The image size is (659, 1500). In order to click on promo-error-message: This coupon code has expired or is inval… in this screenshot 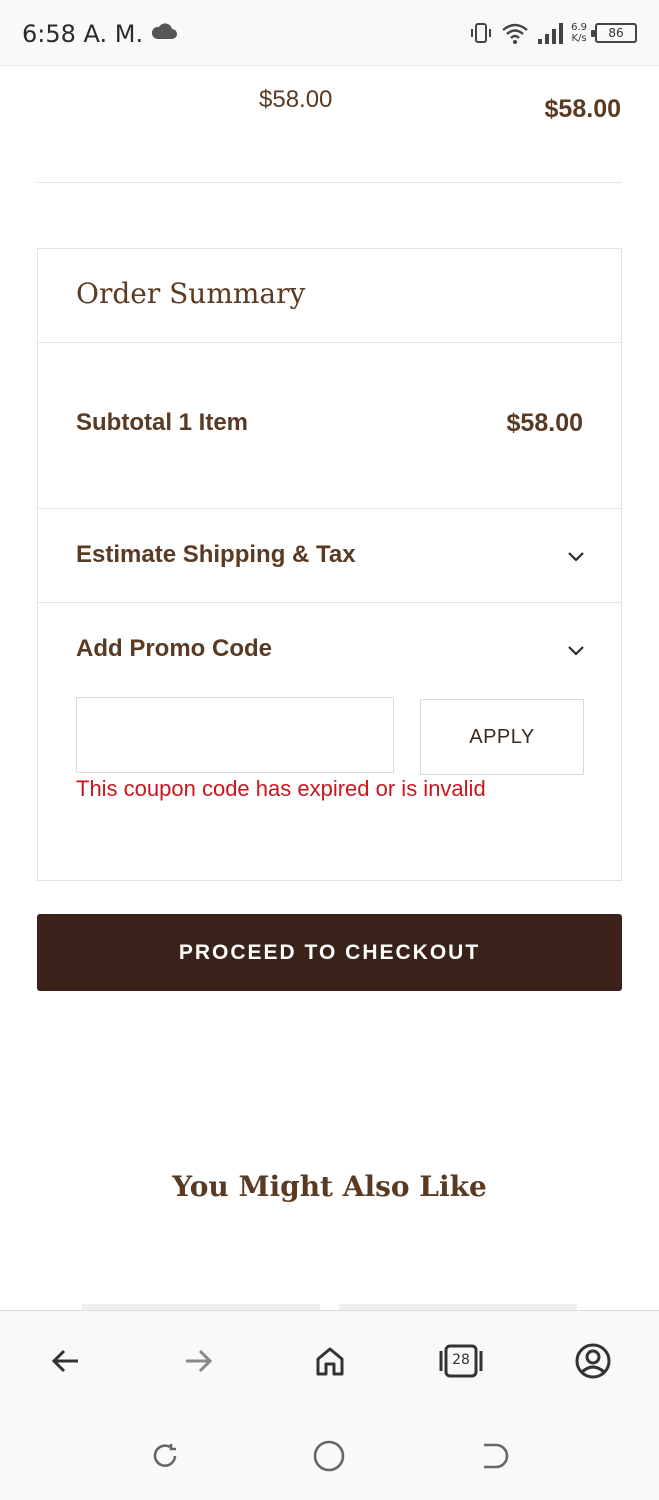, I will do `click(281, 788)`.